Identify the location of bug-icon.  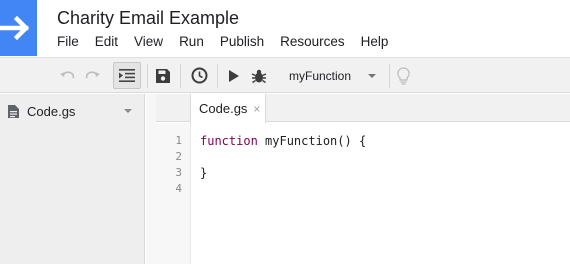
(259, 76).